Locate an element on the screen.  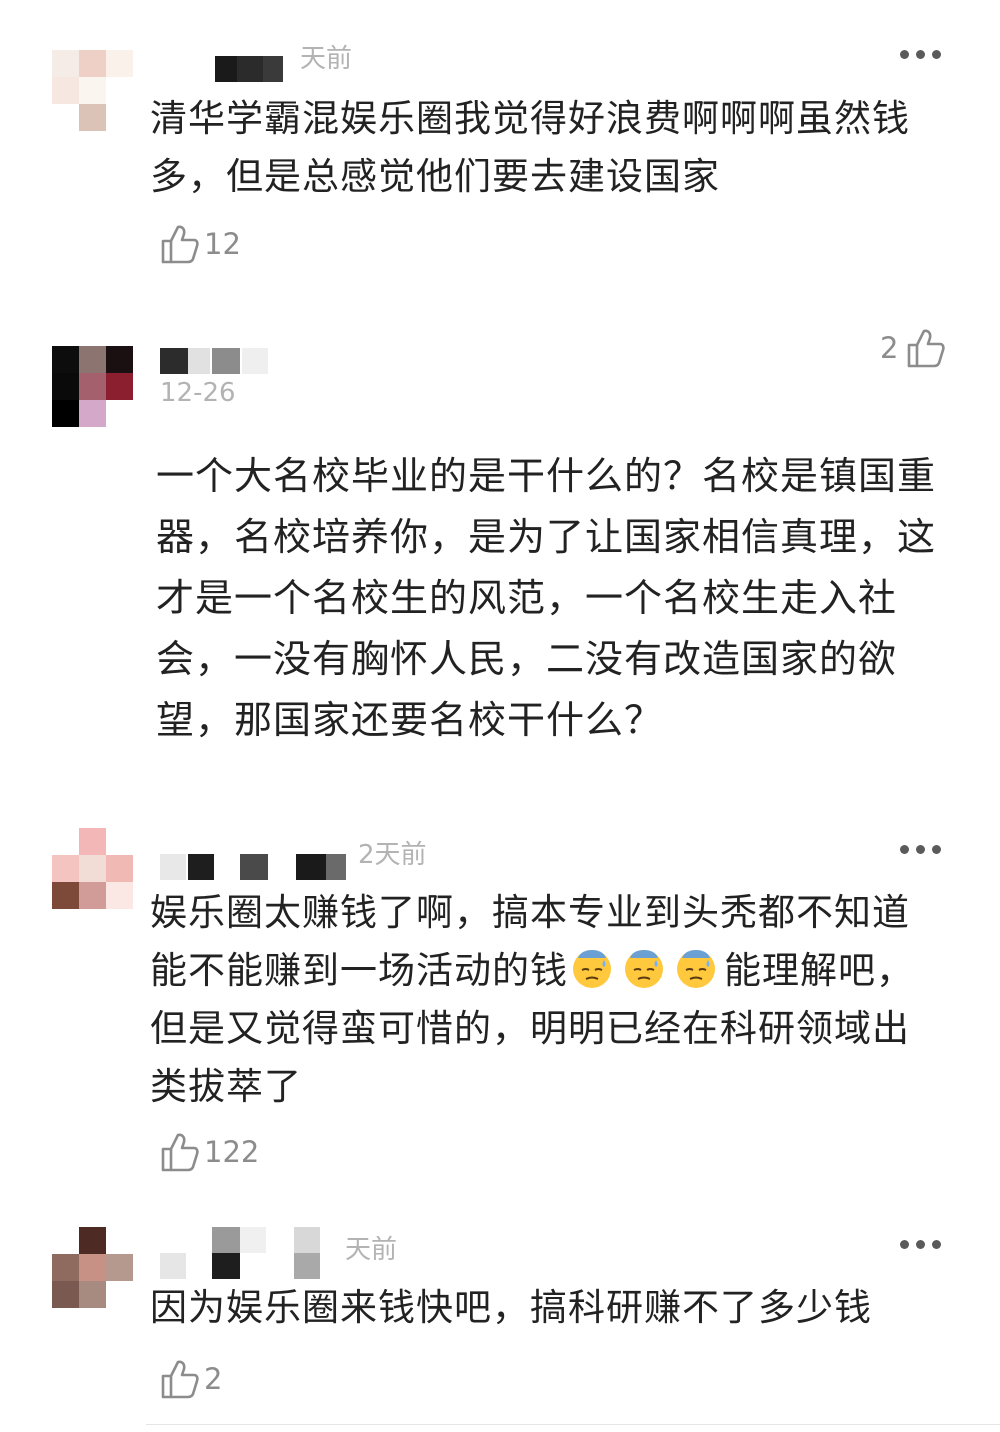
like-count: 12 is located at coordinates (222, 244).